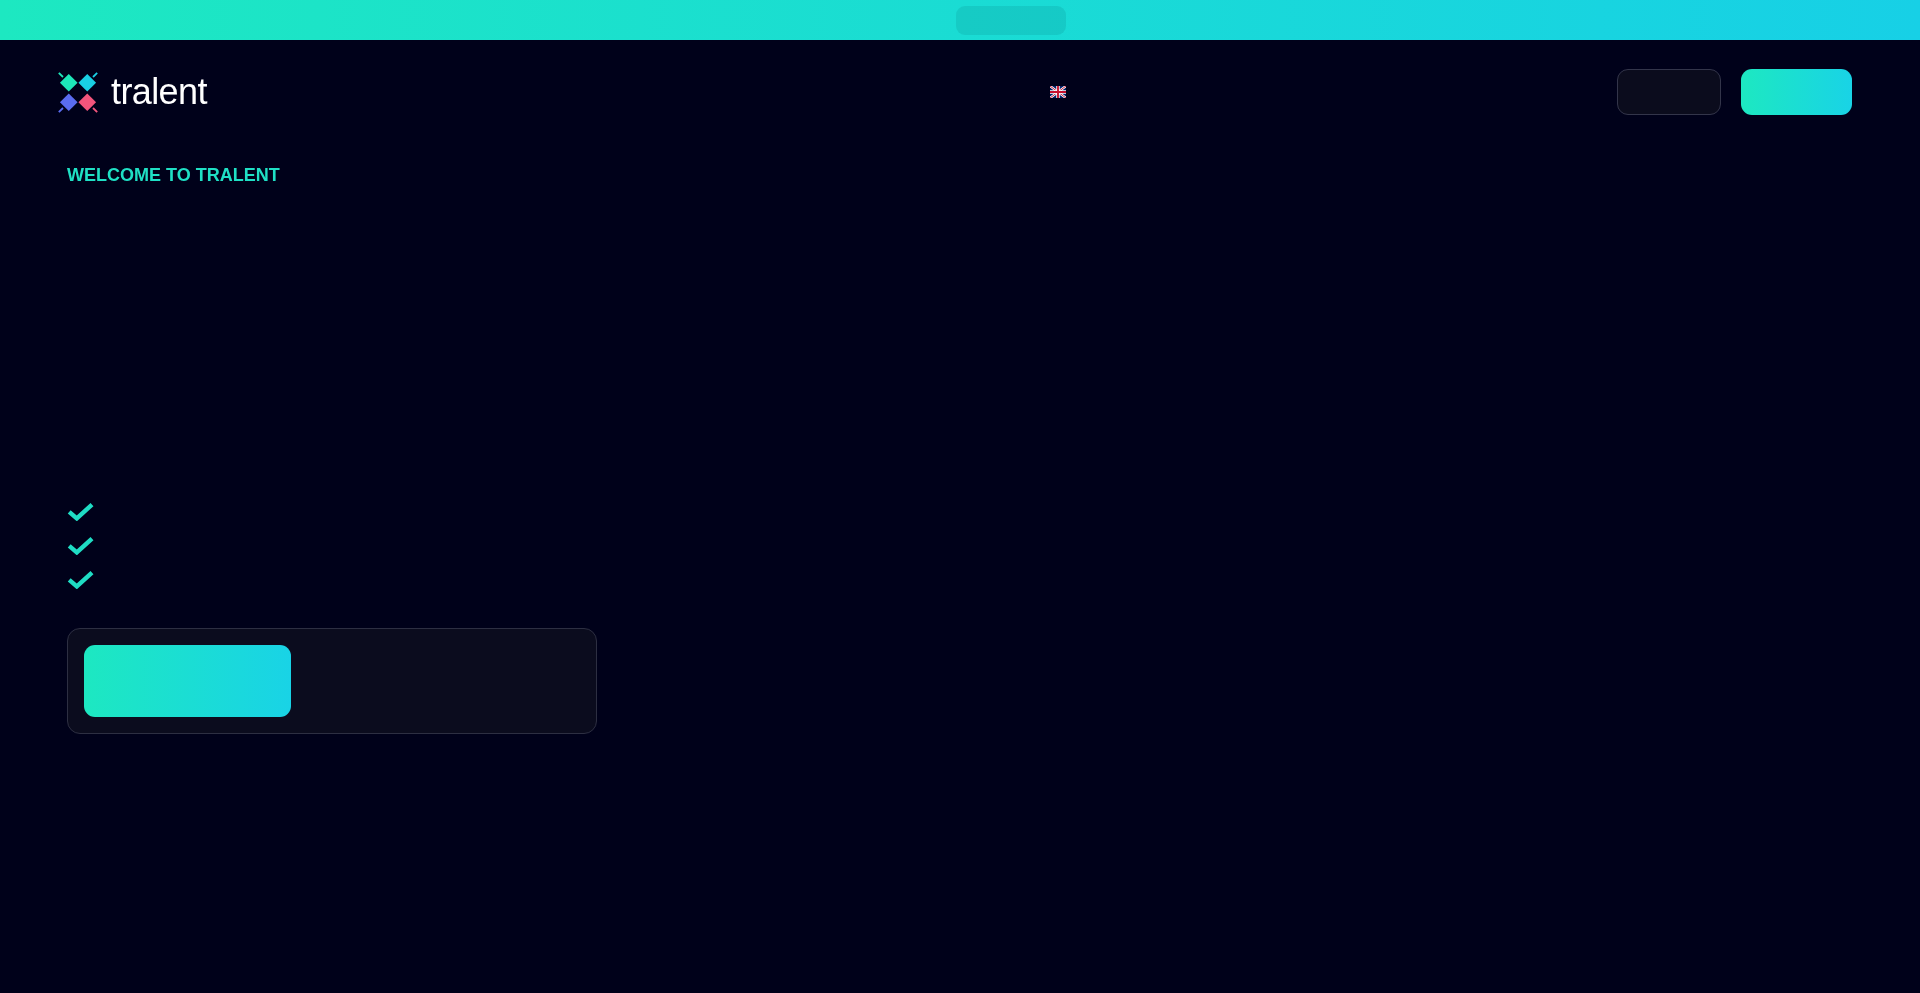  I want to click on header-button, so click(1796, 92).